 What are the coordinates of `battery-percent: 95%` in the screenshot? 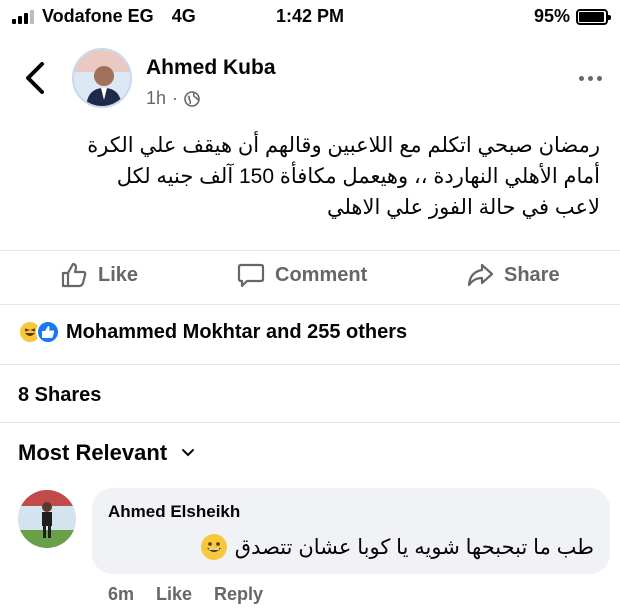 It's located at (551, 16).